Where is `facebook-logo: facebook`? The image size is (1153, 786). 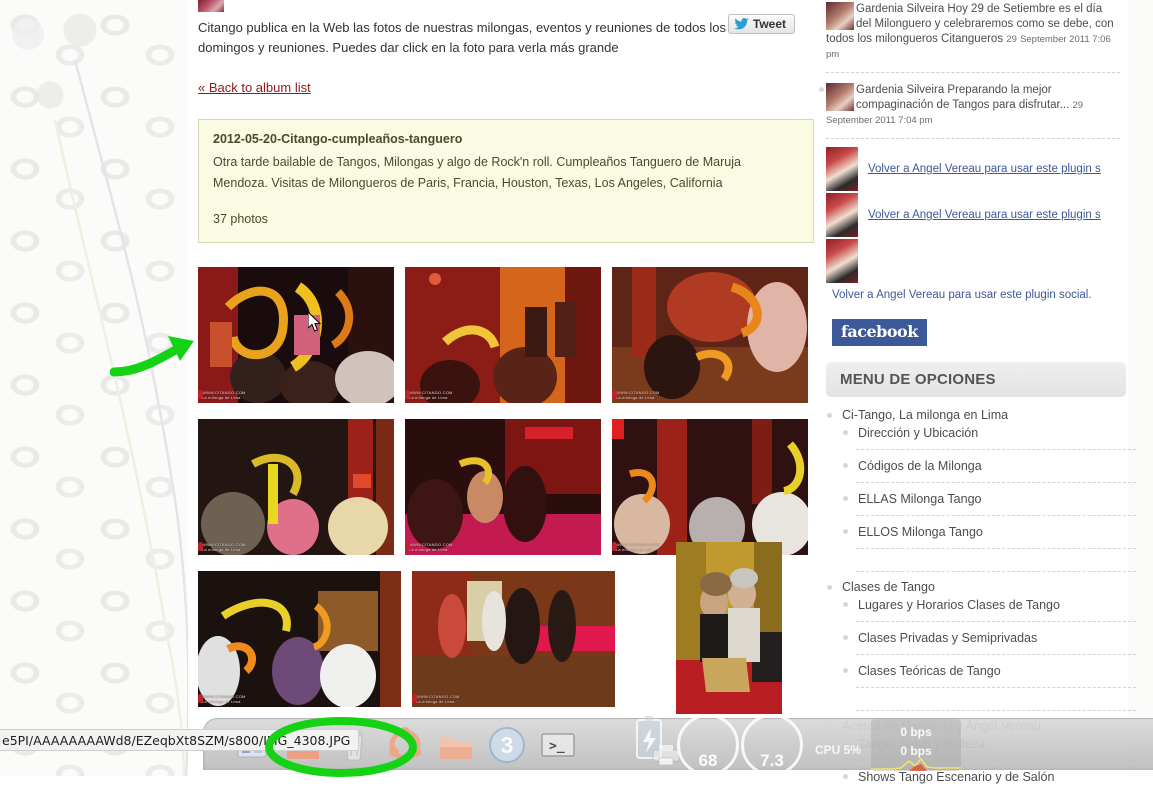
facebook-logo: facebook is located at coordinates (879, 332).